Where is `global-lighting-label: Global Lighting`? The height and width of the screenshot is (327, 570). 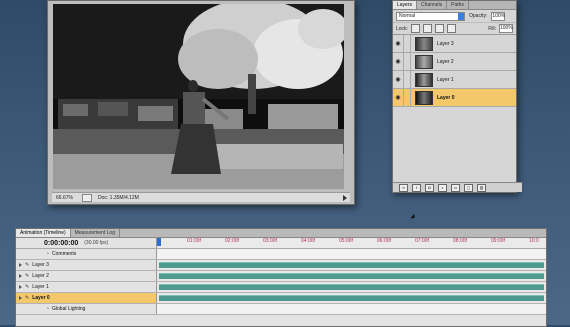 global-lighting-label: Global Lighting is located at coordinates (69, 309).